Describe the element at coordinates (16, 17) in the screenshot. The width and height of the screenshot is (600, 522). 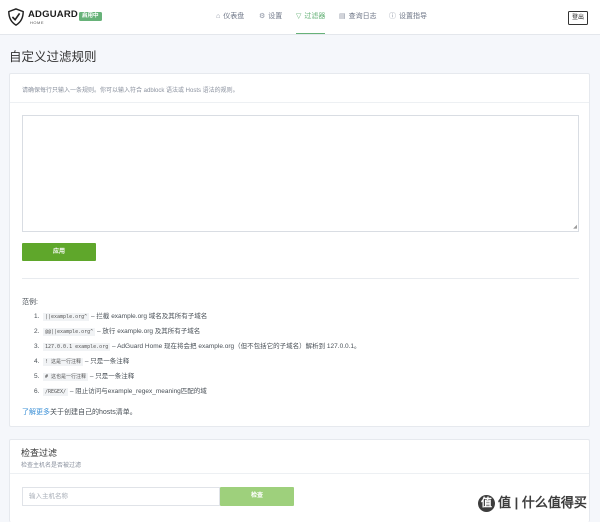
I see `adguard-shield-icon` at that location.